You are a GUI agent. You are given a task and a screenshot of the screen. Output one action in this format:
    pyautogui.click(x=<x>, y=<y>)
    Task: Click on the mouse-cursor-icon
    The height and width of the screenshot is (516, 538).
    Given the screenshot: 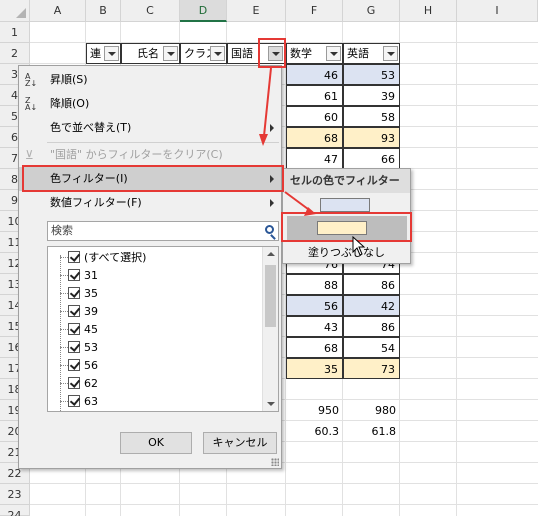 What is the action you would take?
    pyautogui.click(x=359, y=246)
    